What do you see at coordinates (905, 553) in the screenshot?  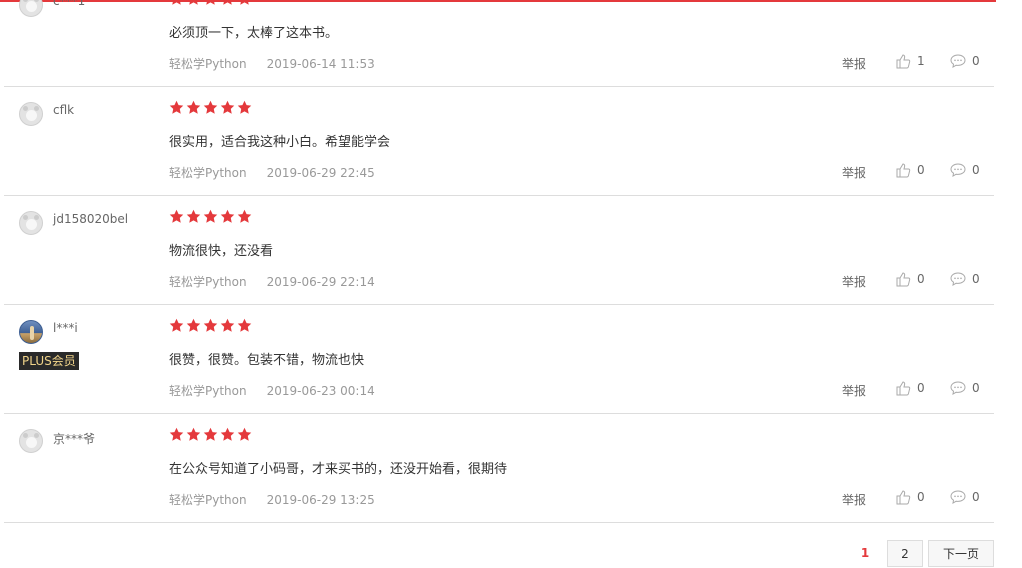 I see `page-2-button: 2` at bounding box center [905, 553].